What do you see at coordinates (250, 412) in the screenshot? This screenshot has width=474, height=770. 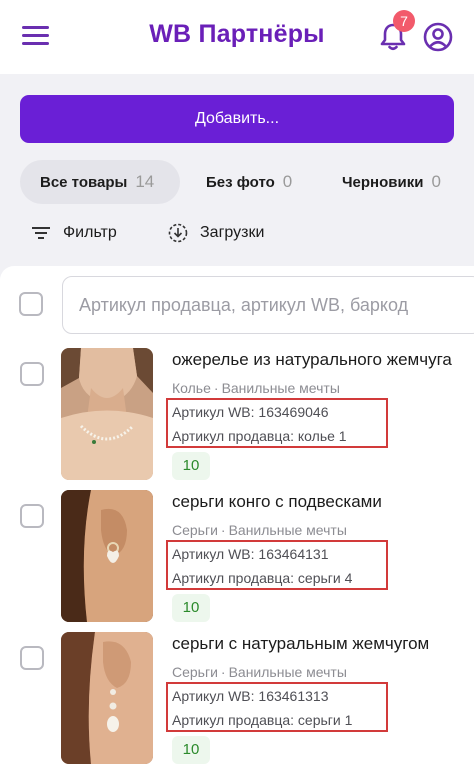 I see `wb-article: Артикул WB: 163469046` at bounding box center [250, 412].